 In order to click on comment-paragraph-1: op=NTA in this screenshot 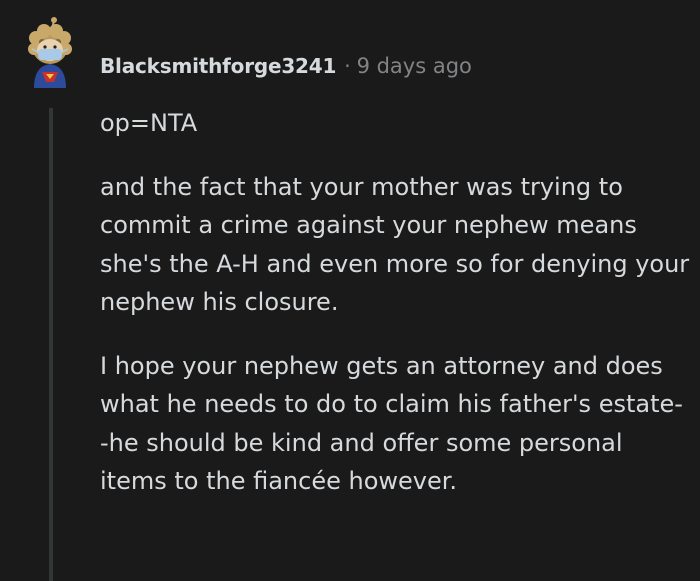, I will do `click(149, 123)`.